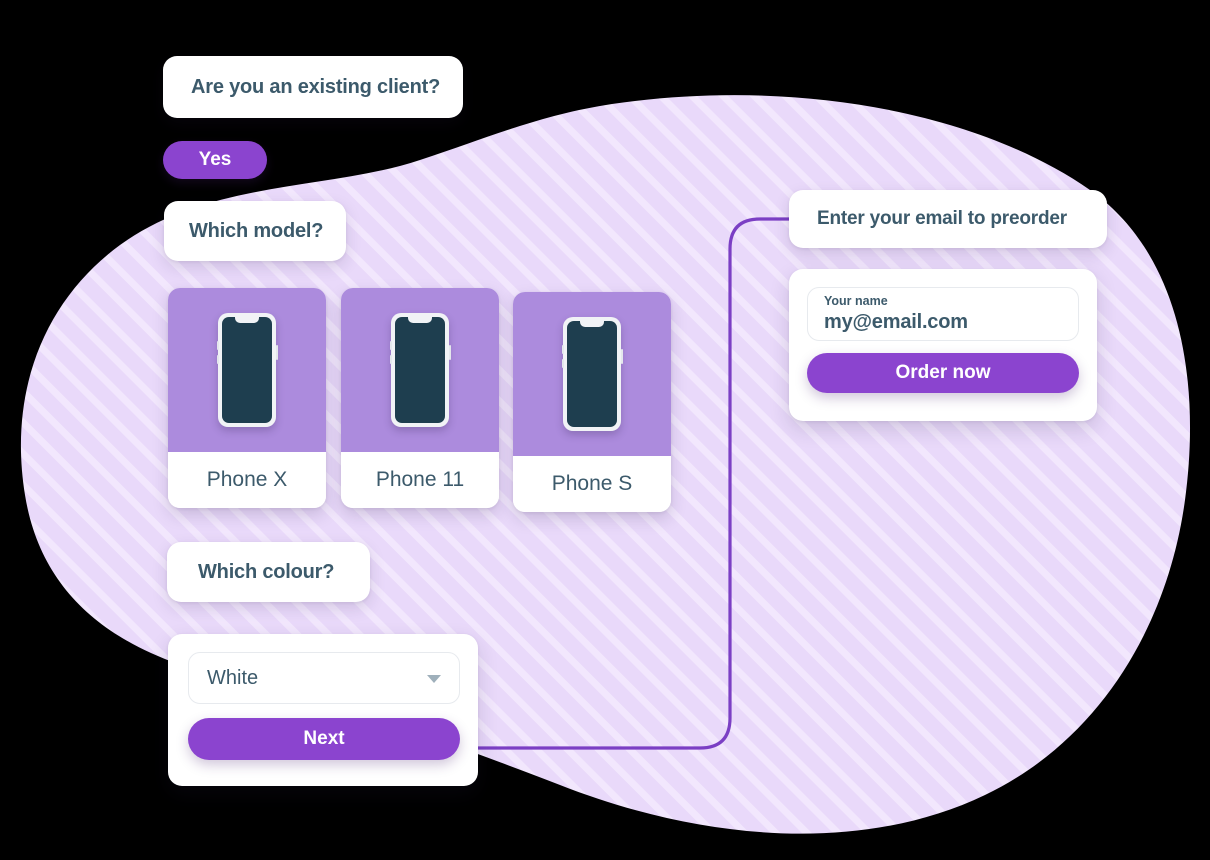  Describe the element at coordinates (943, 345) in the screenshot. I see `order-form-card: Your name my@email.com Order now` at that location.